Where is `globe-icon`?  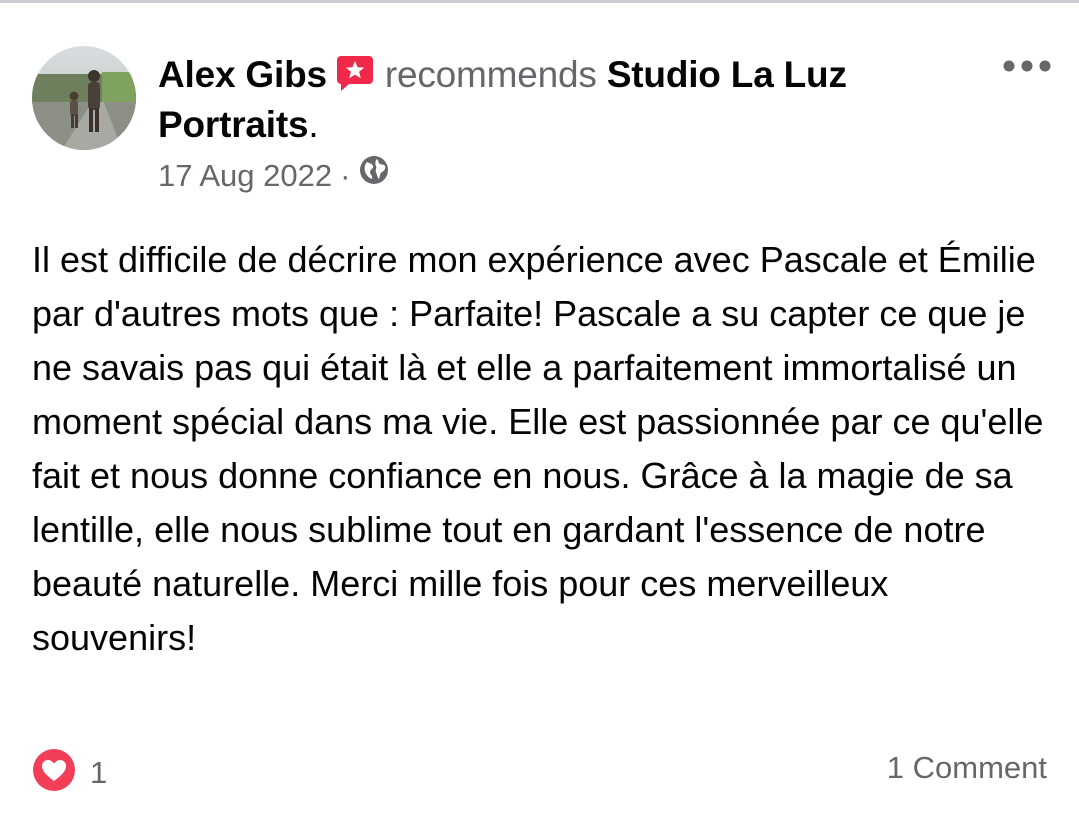
globe-icon is located at coordinates (374, 176).